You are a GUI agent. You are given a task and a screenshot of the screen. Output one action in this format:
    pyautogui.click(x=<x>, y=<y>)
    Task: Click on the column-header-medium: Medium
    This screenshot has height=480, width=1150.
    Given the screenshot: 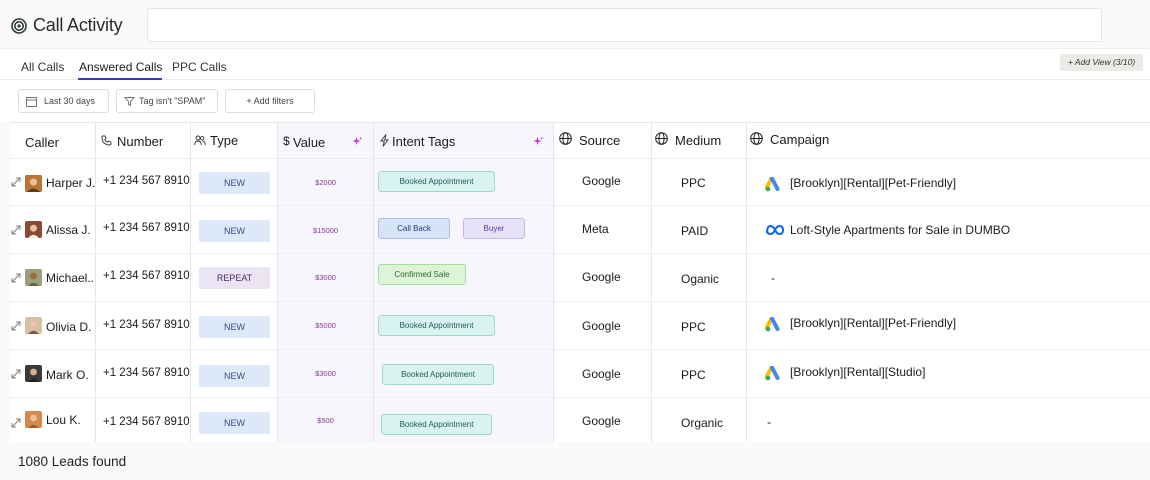 What is the action you would take?
    pyautogui.click(x=699, y=140)
    